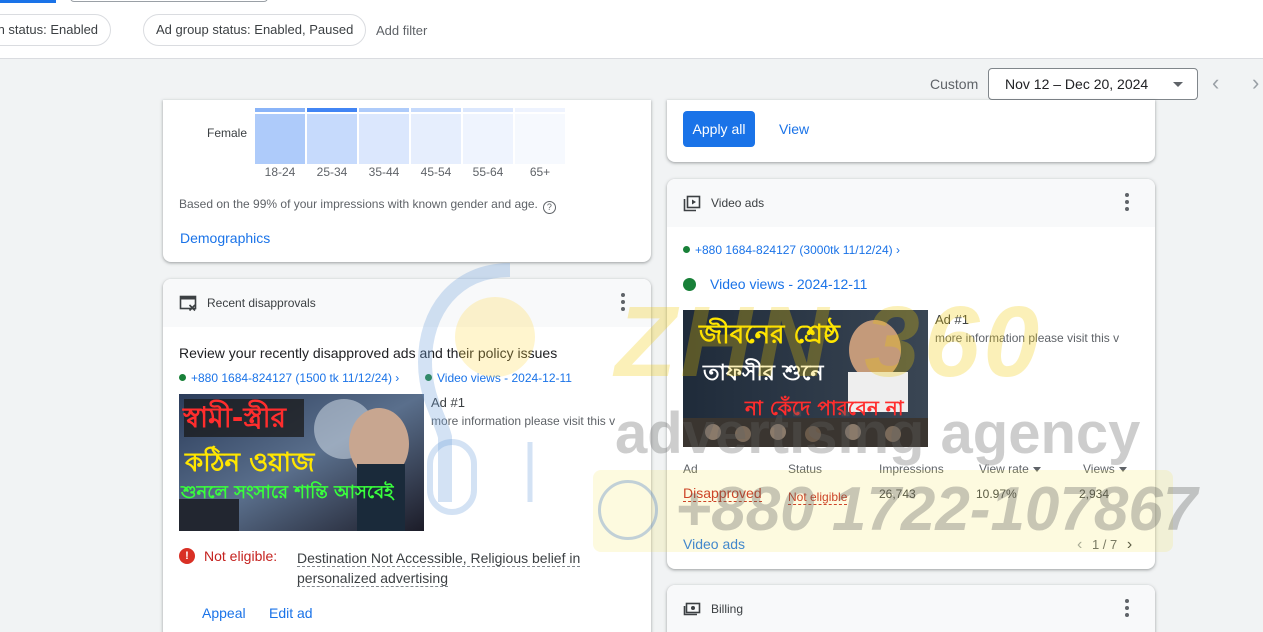 Image resolution: width=1263 pixels, height=632 pixels. What do you see at coordinates (805, 469) in the screenshot?
I see `column-header-status: Status` at bounding box center [805, 469].